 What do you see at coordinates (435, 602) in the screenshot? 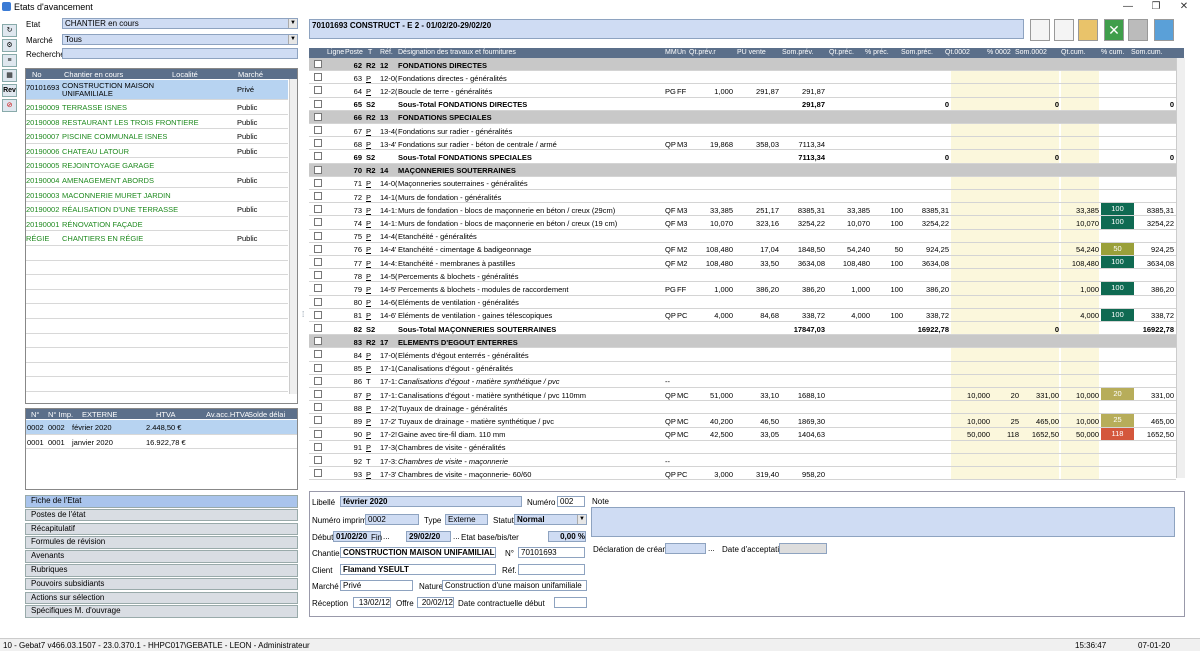
I see `offre-input: 20/02/12` at bounding box center [435, 602].